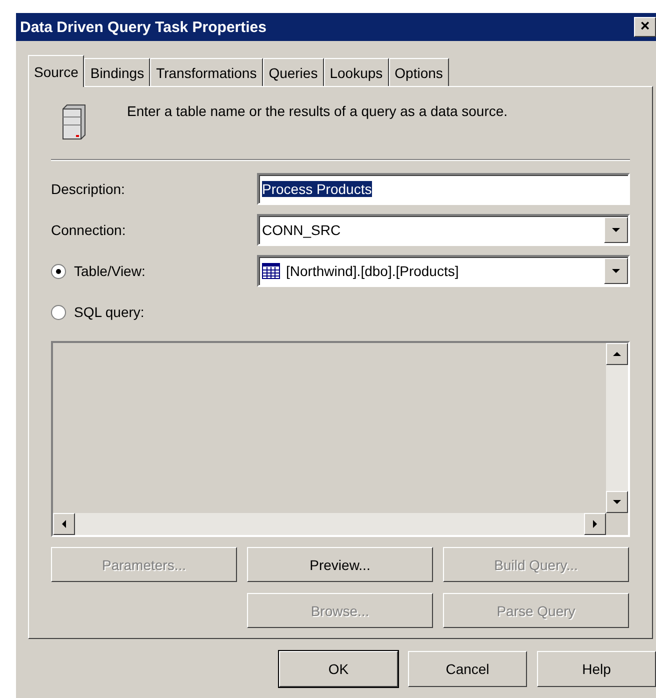  What do you see at coordinates (356, 72) in the screenshot?
I see `tab: Lookups` at bounding box center [356, 72].